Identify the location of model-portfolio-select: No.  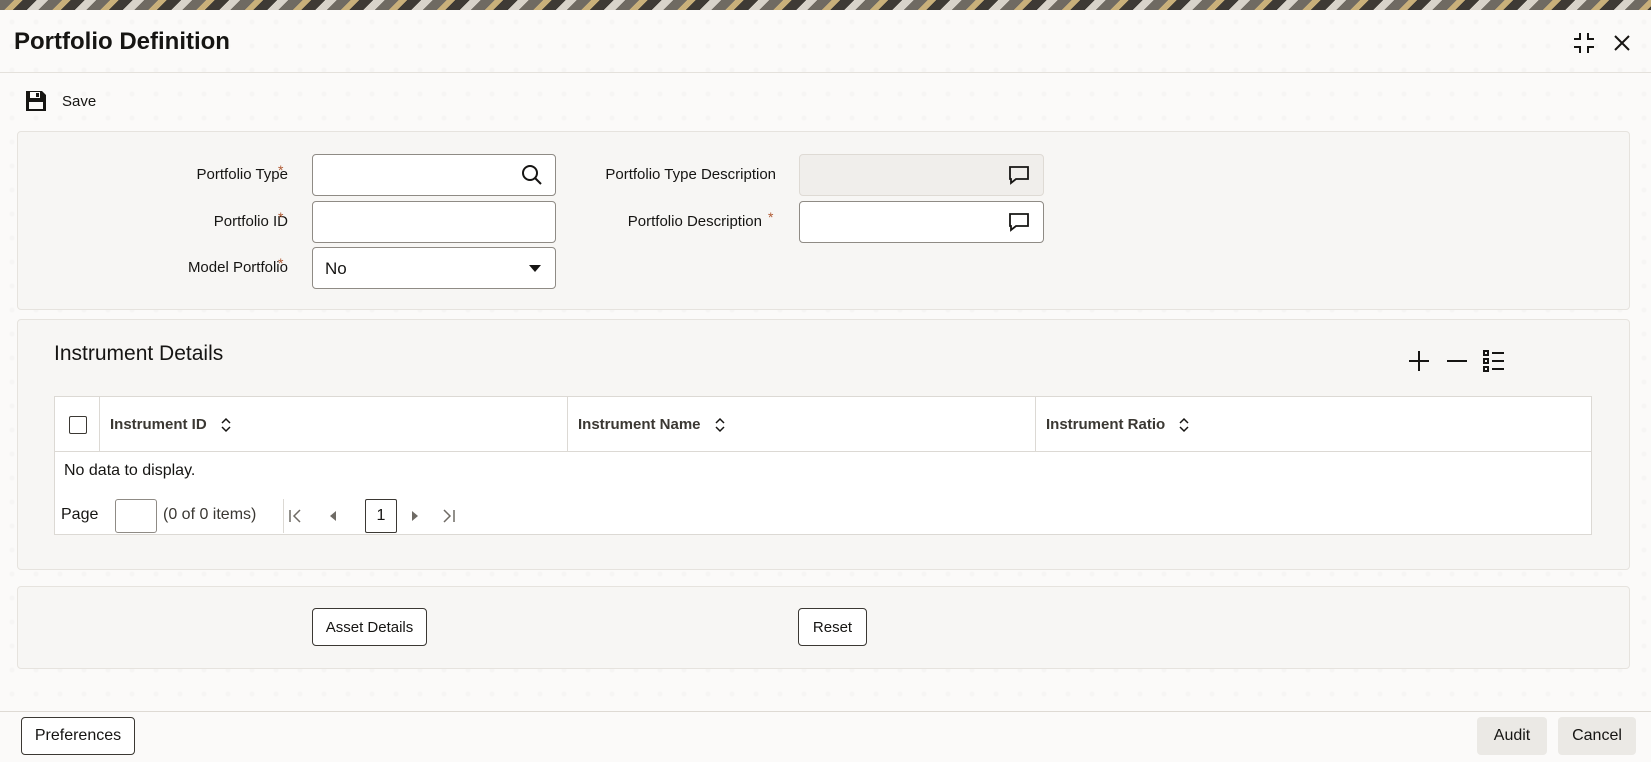
(434, 268).